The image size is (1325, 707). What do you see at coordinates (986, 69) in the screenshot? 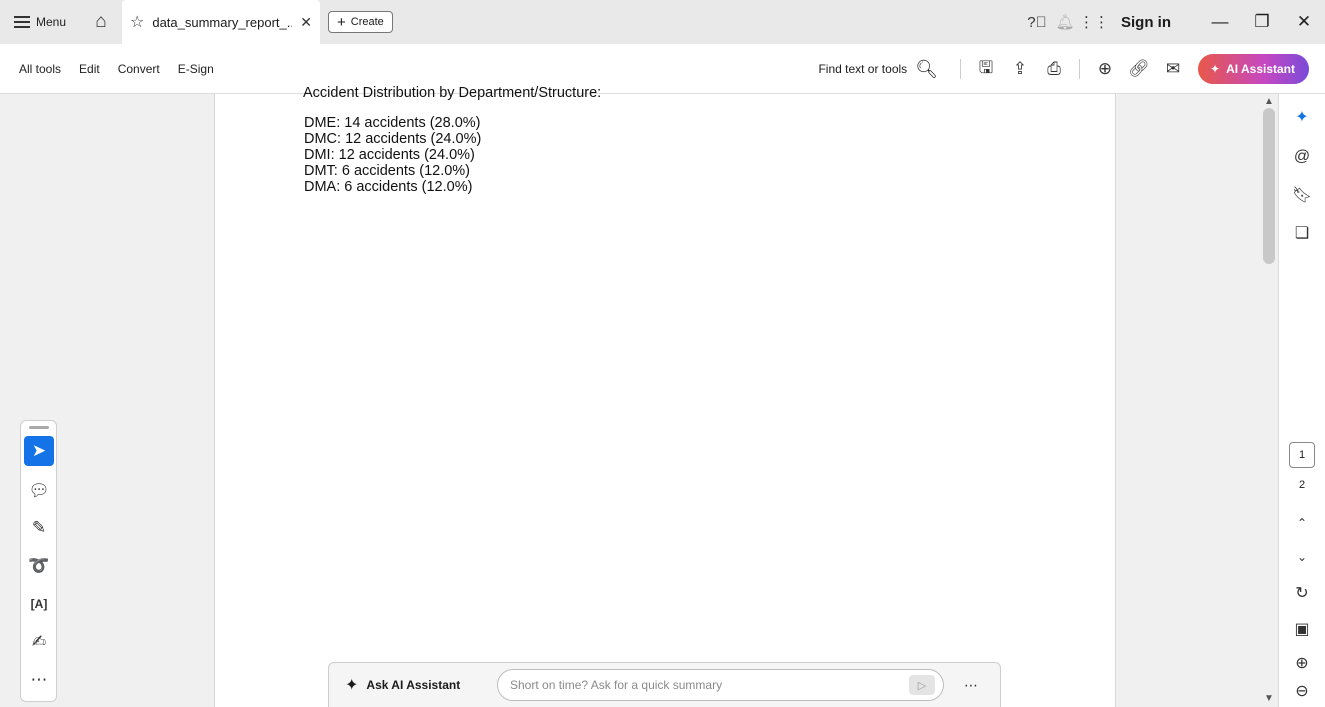
I see `save-icon: 🖫` at bounding box center [986, 69].